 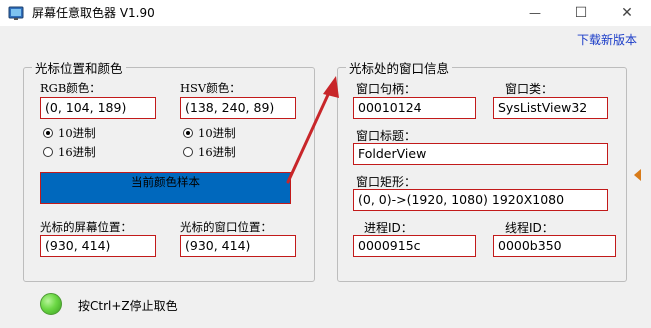 What do you see at coordinates (98, 246) in the screenshot?
I see `screen-position-field: (930, 414)` at bounding box center [98, 246].